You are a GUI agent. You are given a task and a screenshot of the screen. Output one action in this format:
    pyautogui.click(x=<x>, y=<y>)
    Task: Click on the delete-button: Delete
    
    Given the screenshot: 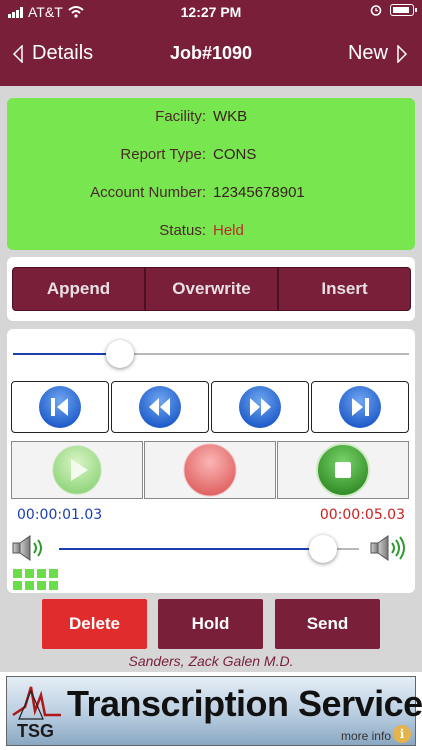 What is the action you would take?
    pyautogui.click(x=94, y=624)
    